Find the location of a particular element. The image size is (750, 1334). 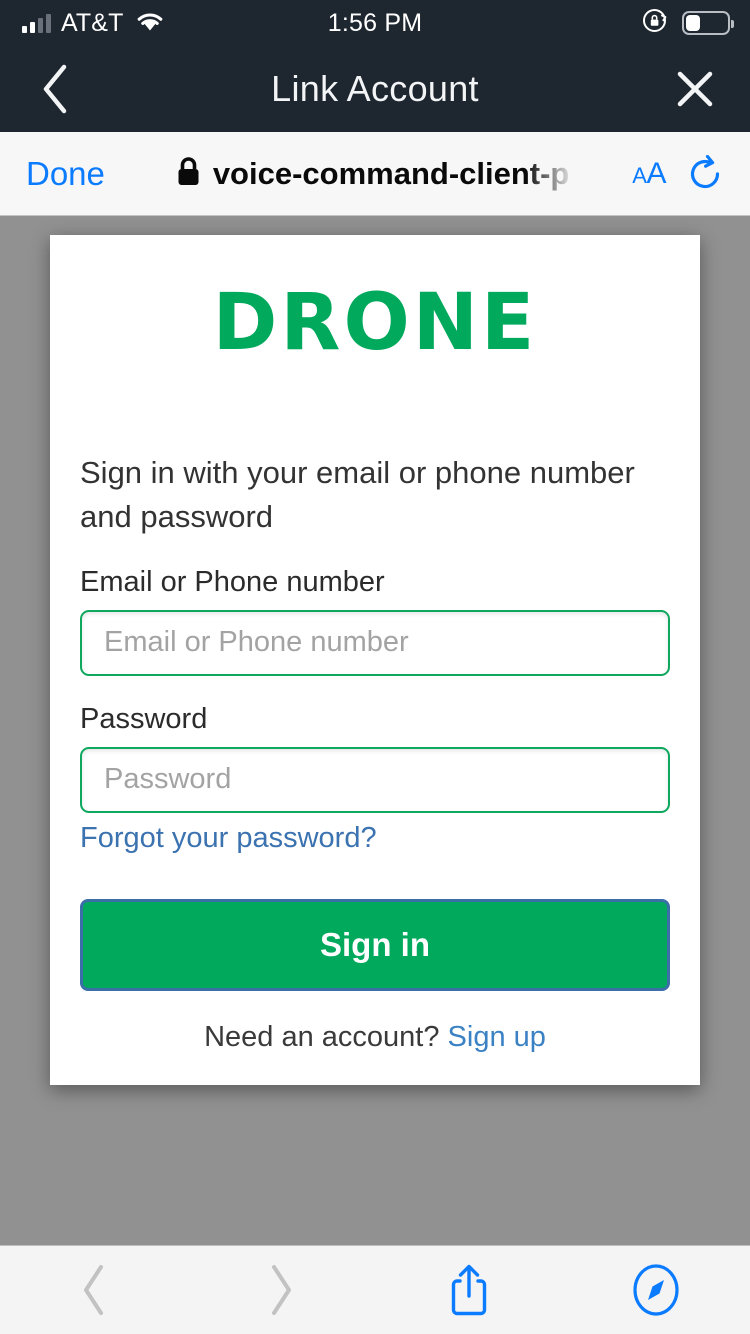

brand-logo: DRONE is located at coordinates (375, 323).